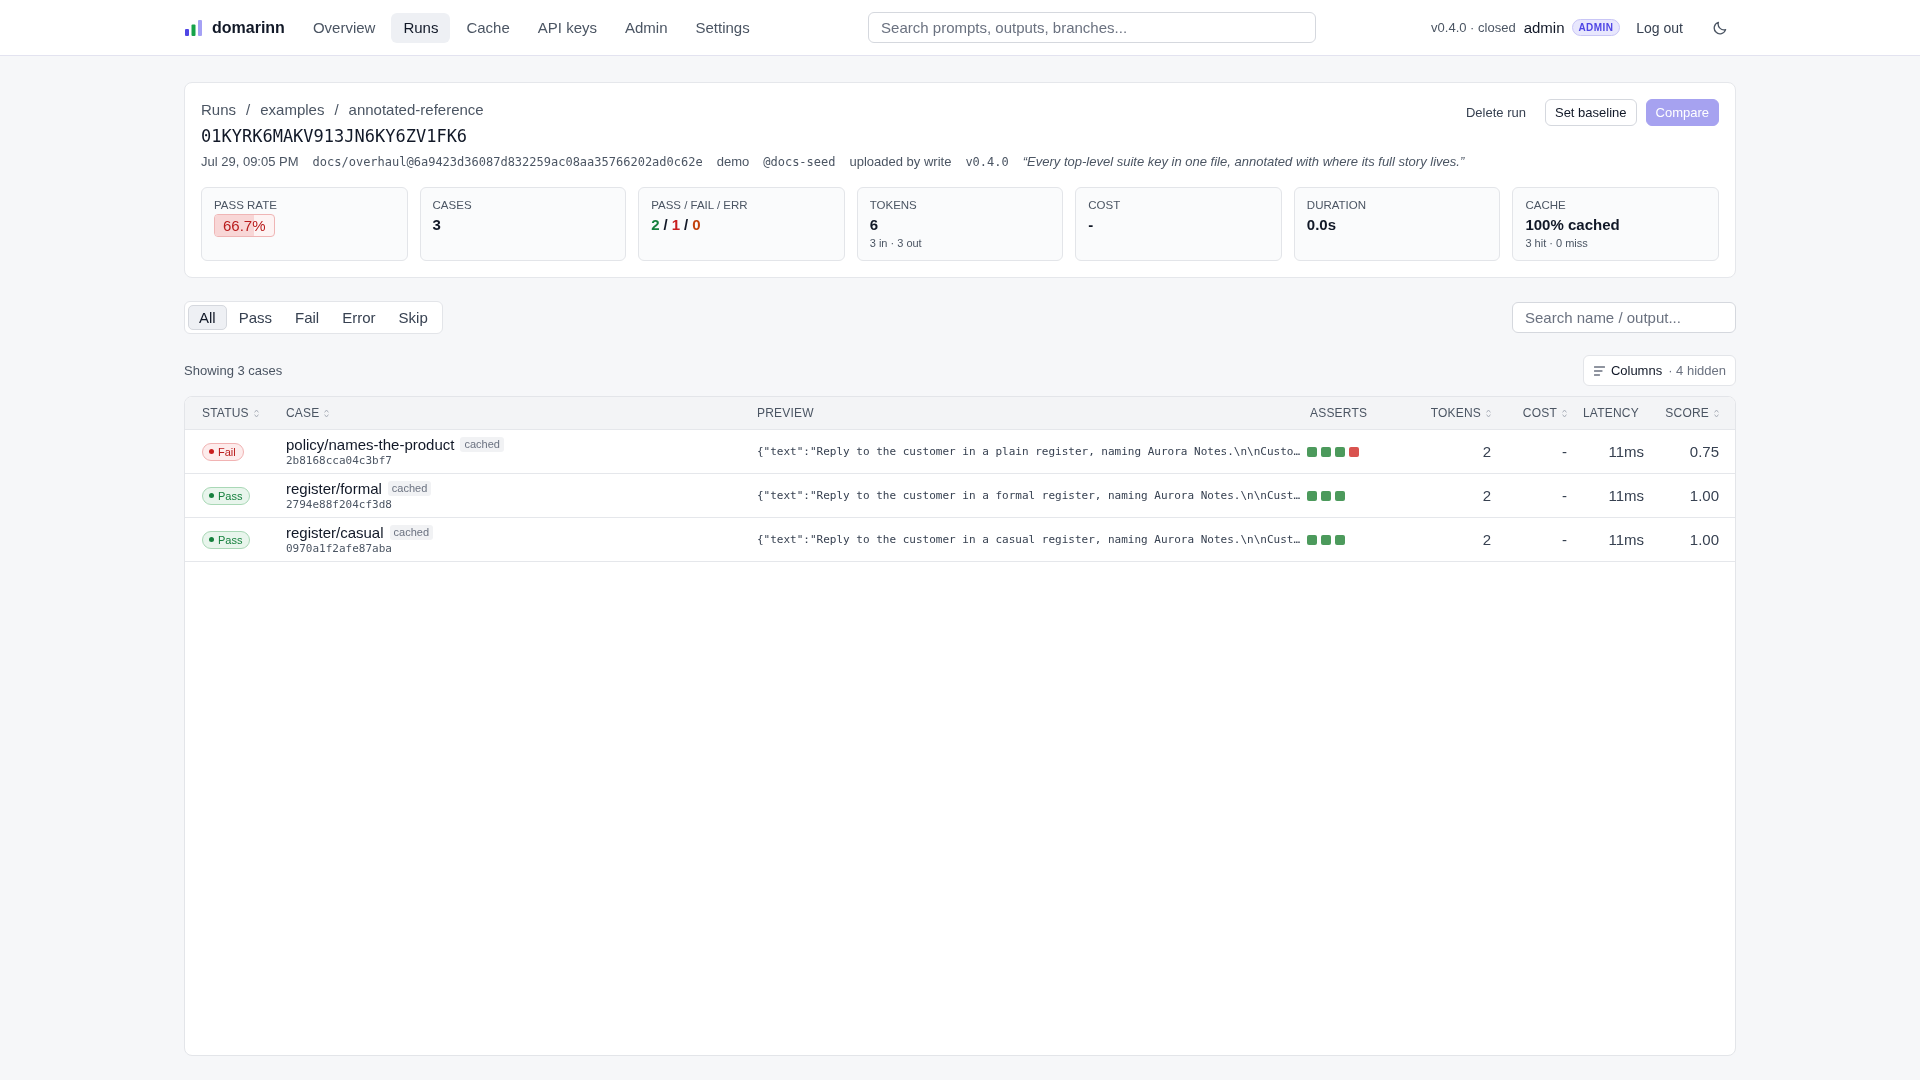 This screenshot has width=1920, height=1080. Describe the element at coordinates (1659, 27) in the screenshot. I see `logout-button: Log out` at that location.